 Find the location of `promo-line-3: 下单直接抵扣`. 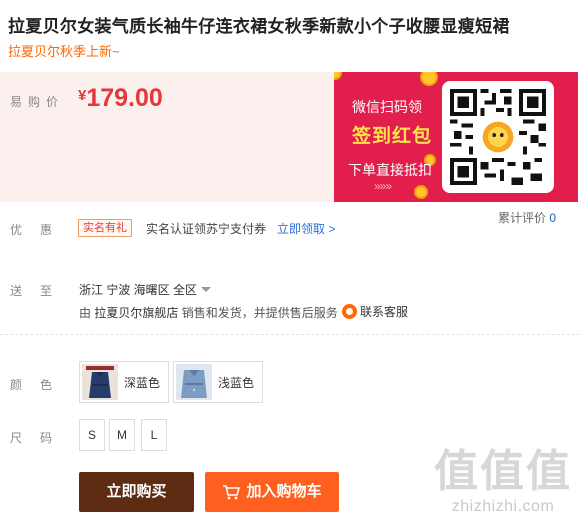

promo-line-3: 下单直接抵扣 is located at coordinates (390, 170).